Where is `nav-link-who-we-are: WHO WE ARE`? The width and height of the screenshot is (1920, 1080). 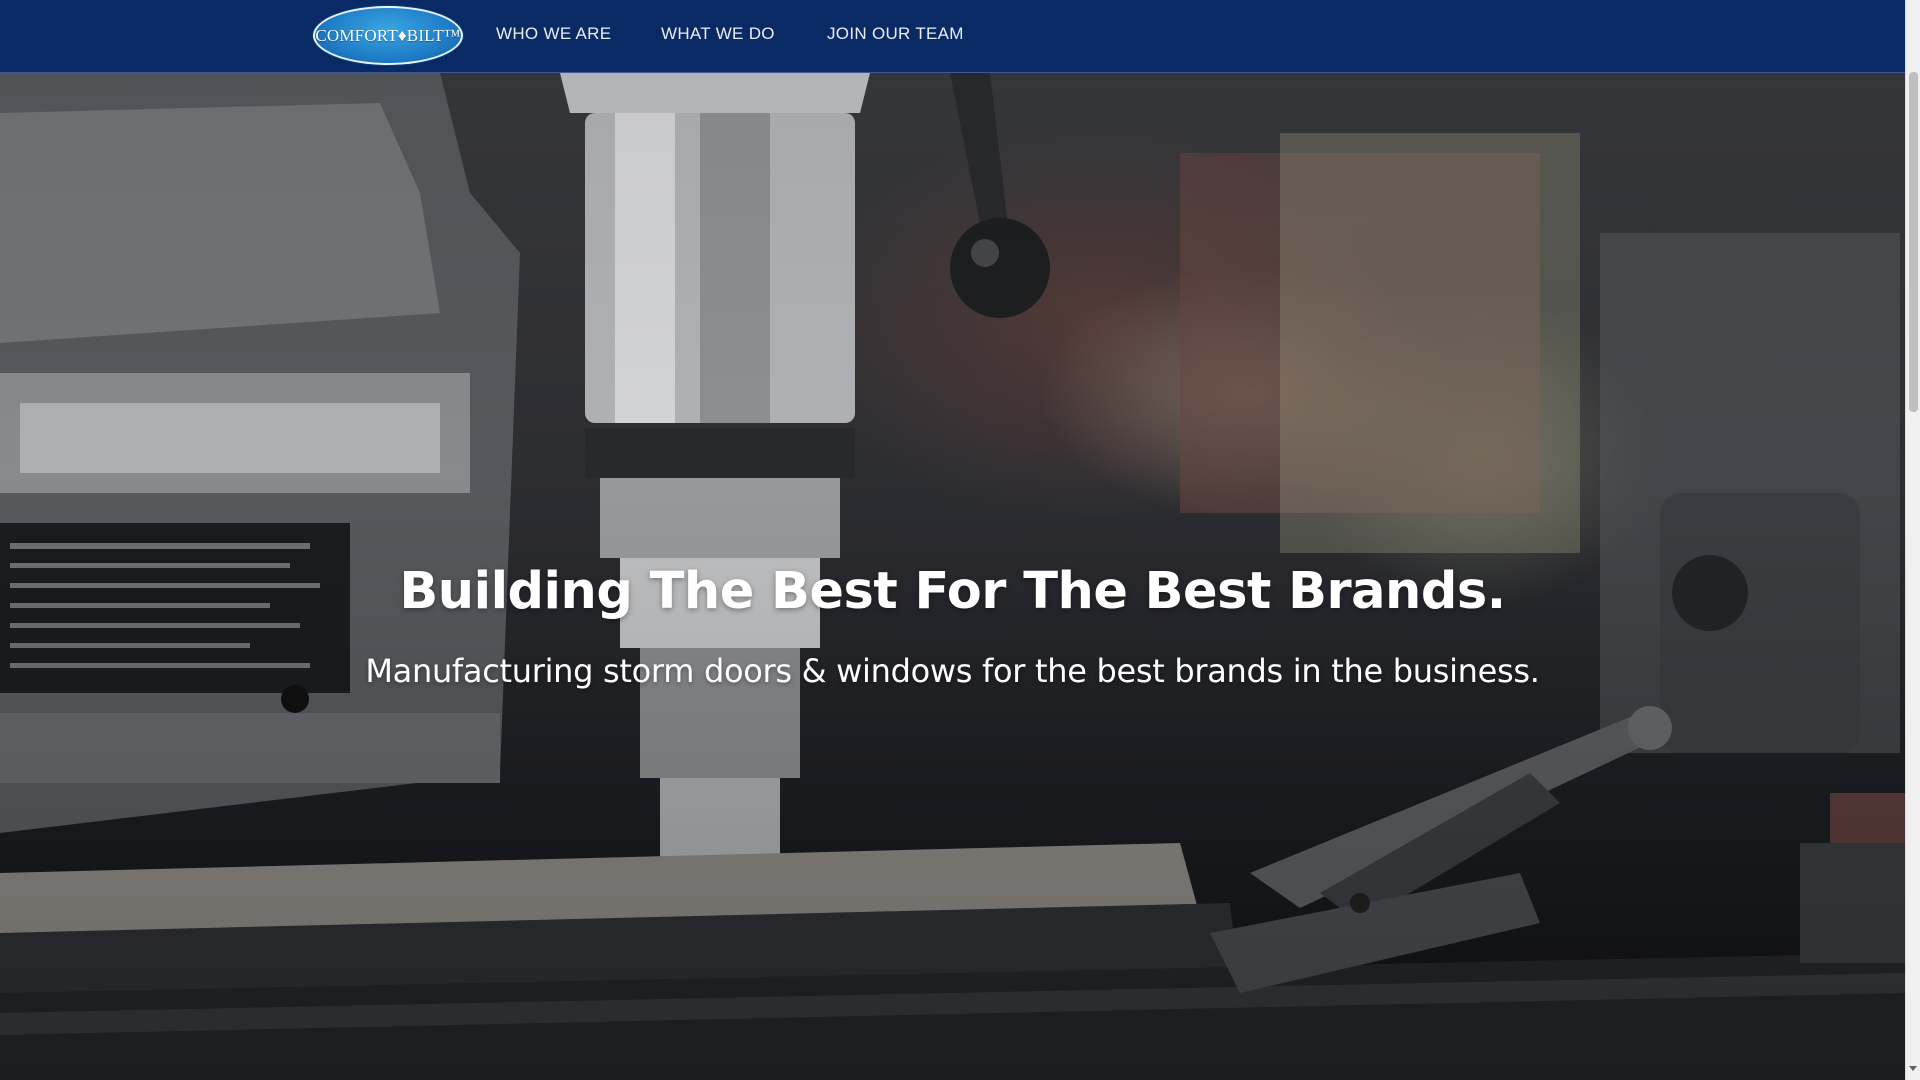
nav-link-who-we-are: WHO WE ARE is located at coordinates (553, 34).